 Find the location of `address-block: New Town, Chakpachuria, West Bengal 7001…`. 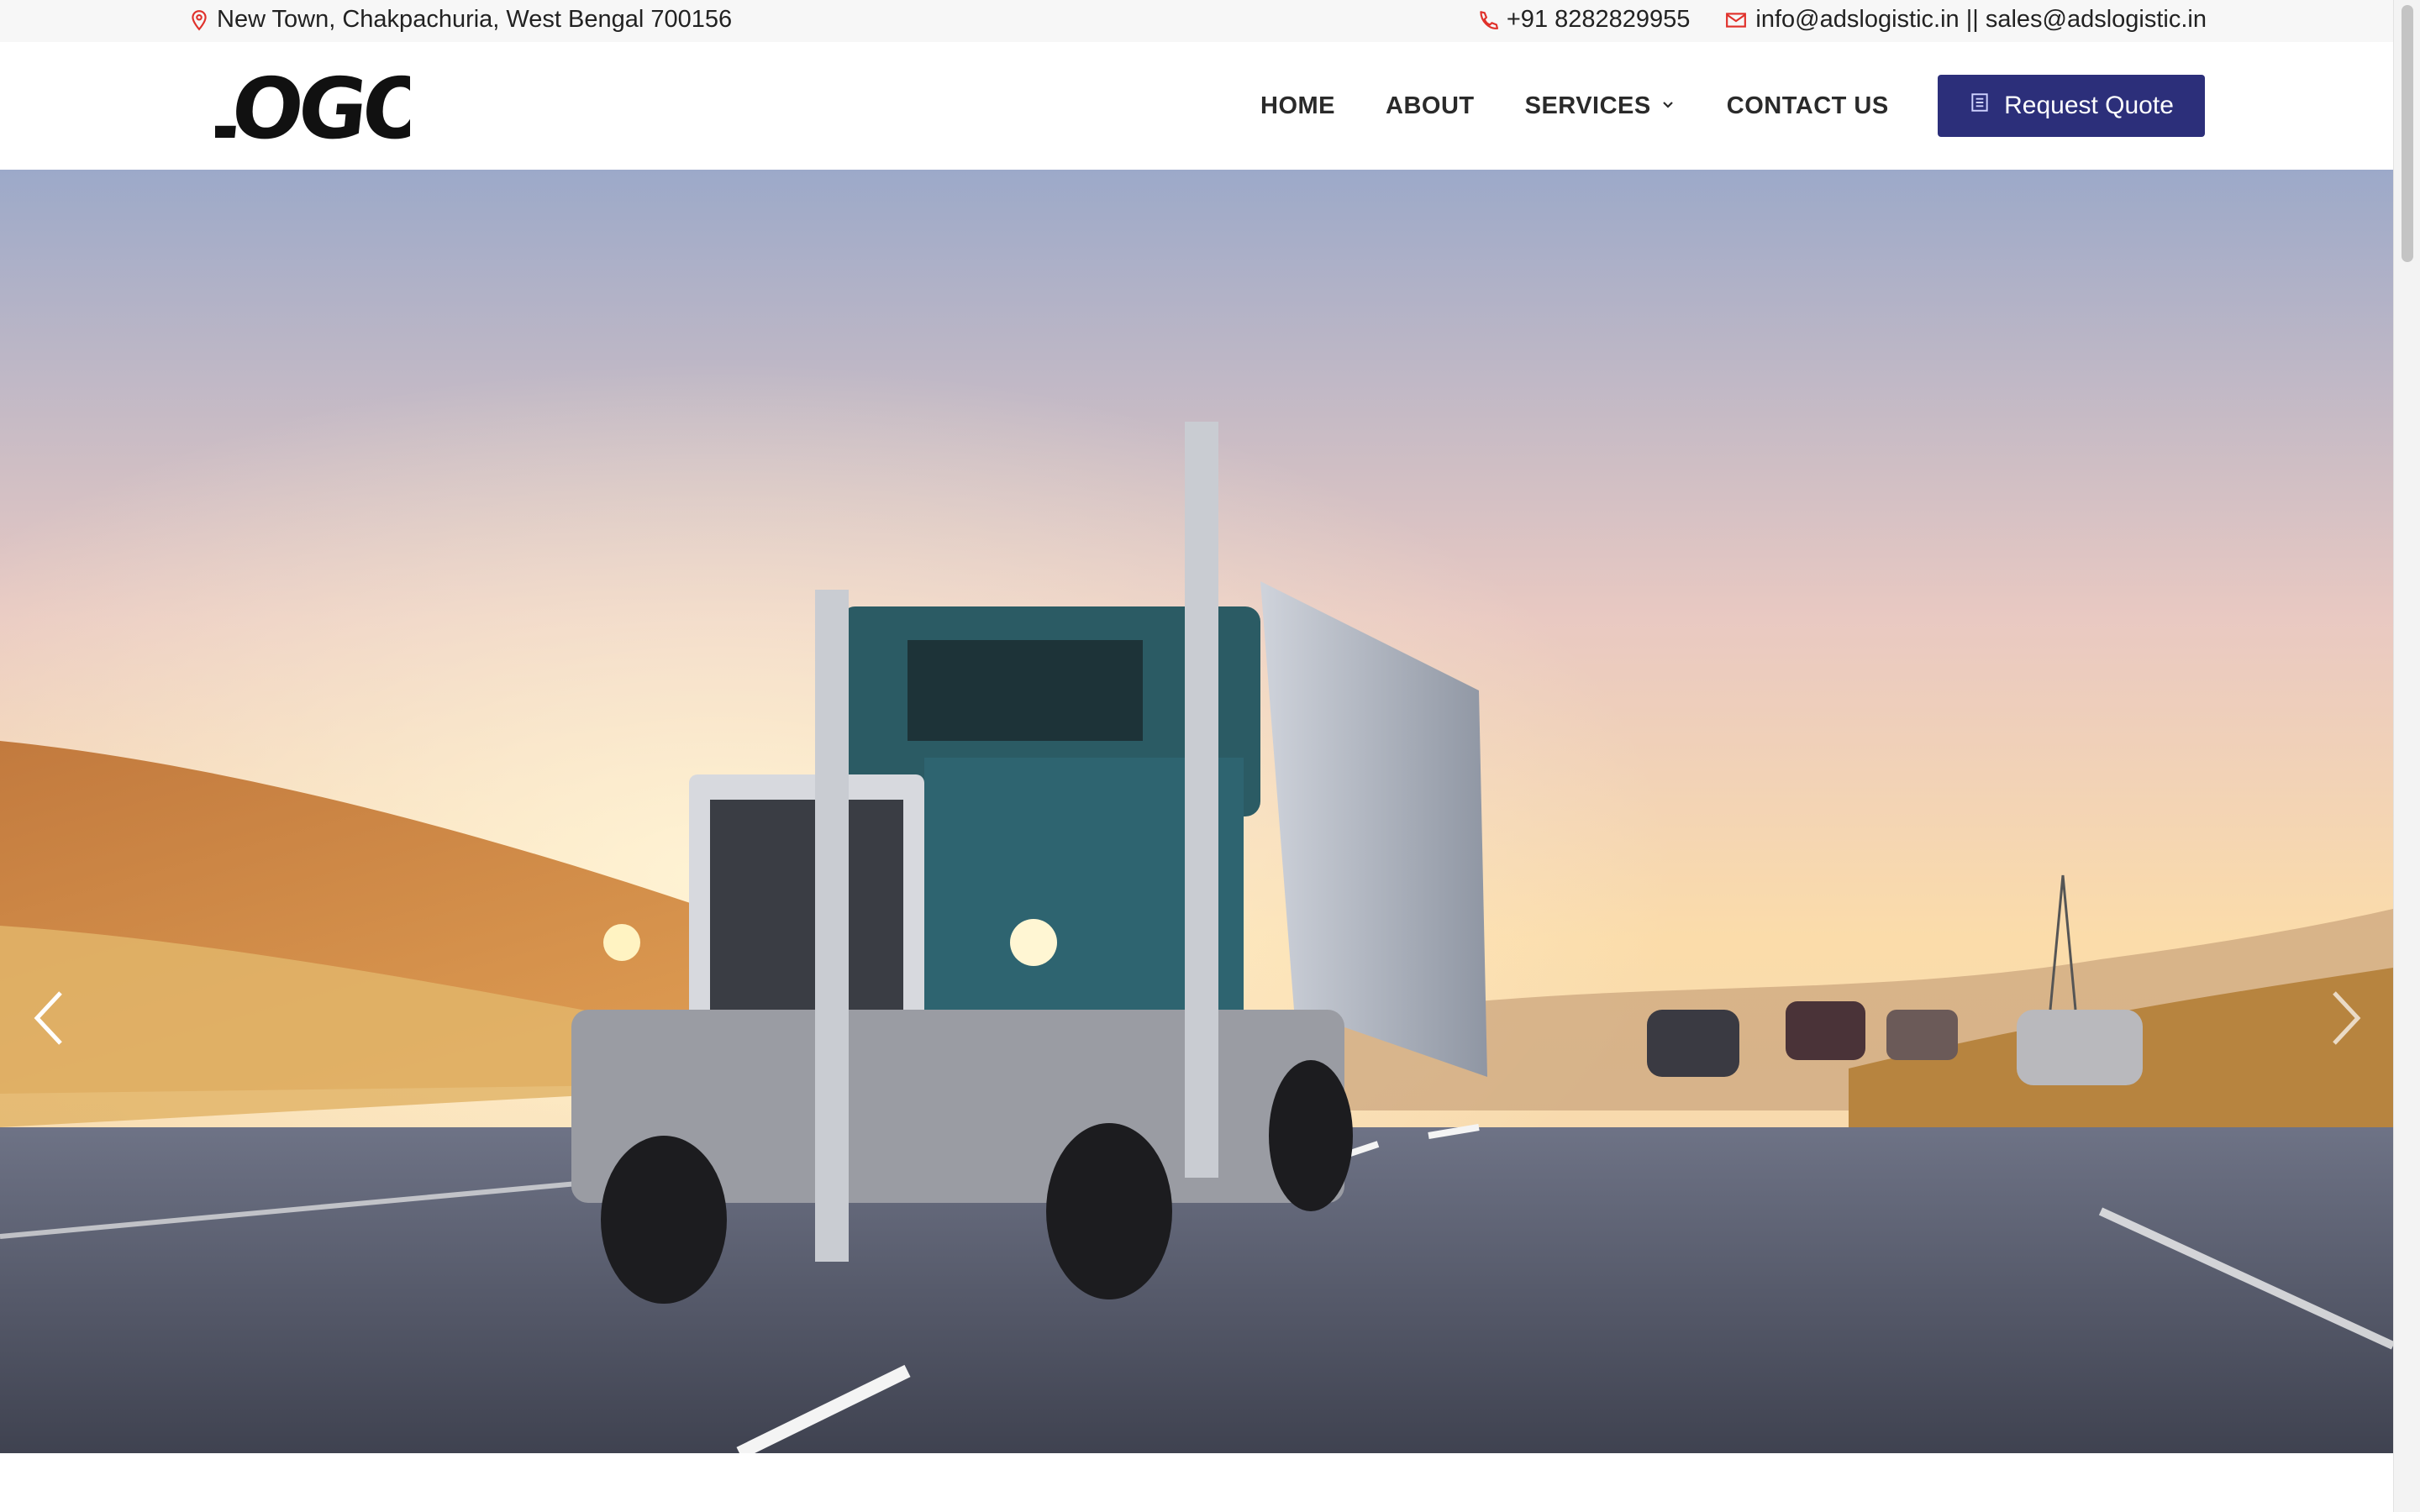

address-block: New Town, Chakpachuria, West Bengal 7001… is located at coordinates (460, 20).